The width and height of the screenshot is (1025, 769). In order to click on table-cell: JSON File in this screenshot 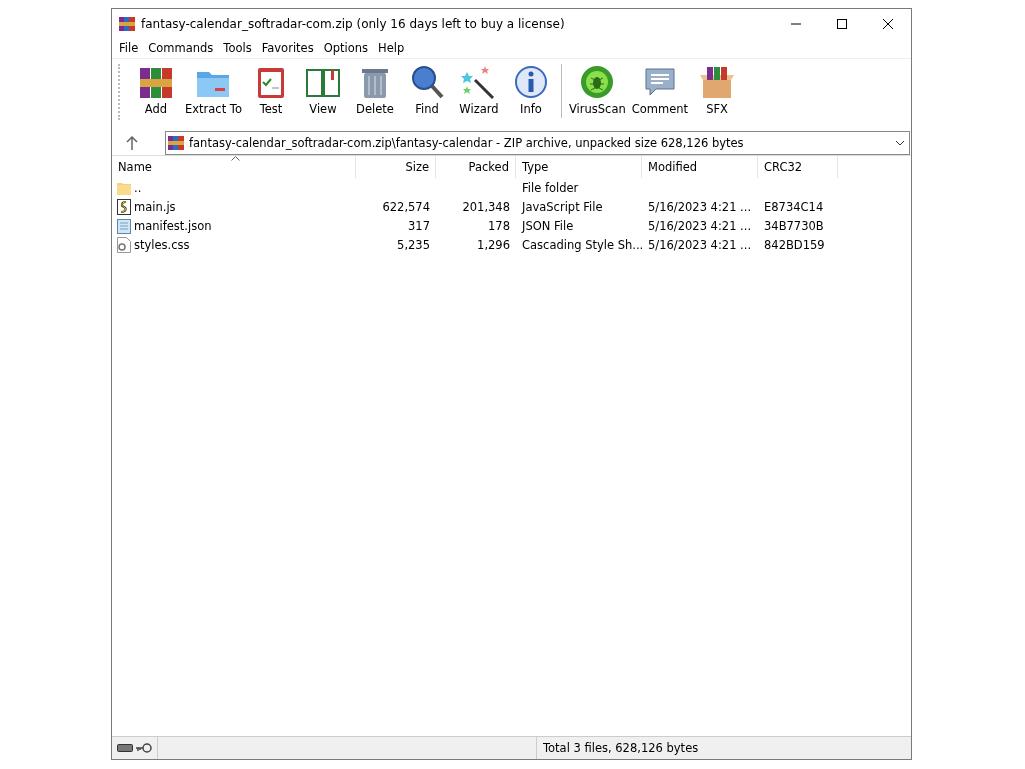, I will do `click(548, 225)`.